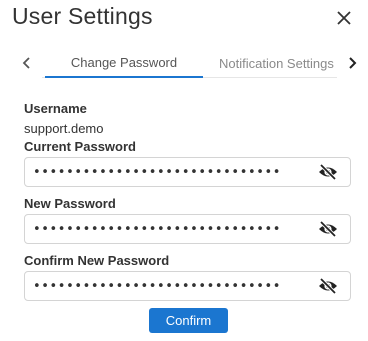 The height and width of the screenshot is (341, 368). What do you see at coordinates (188, 320) in the screenshot?
I see `confirm-button: Confirm` at bounding box center [188, 320].